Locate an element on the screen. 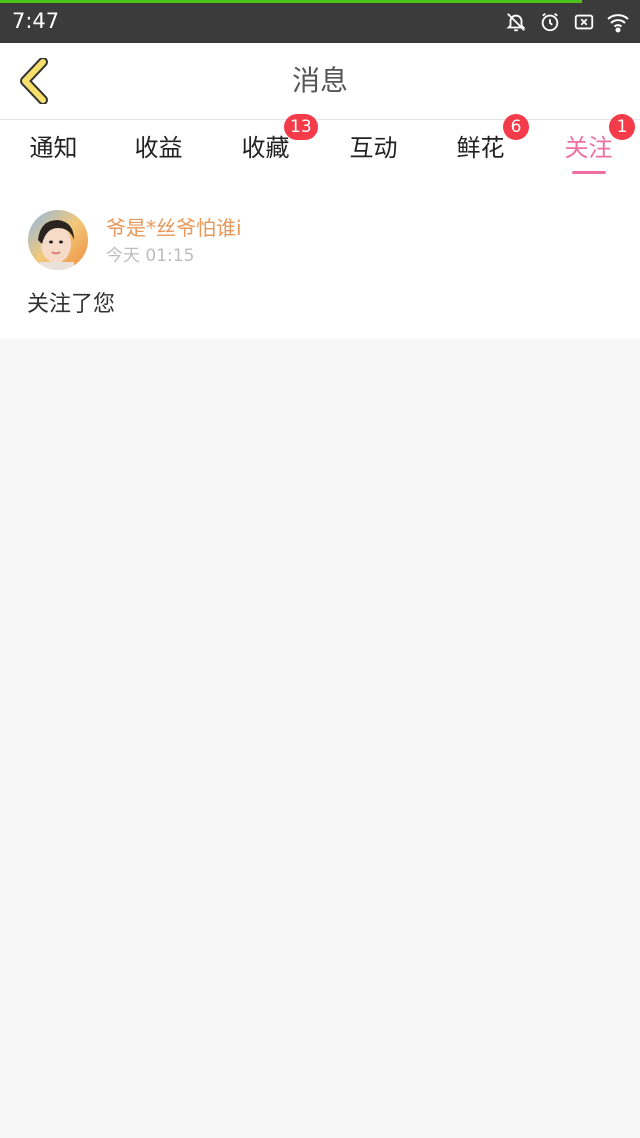  avatar is located at coordinates (58, 240).